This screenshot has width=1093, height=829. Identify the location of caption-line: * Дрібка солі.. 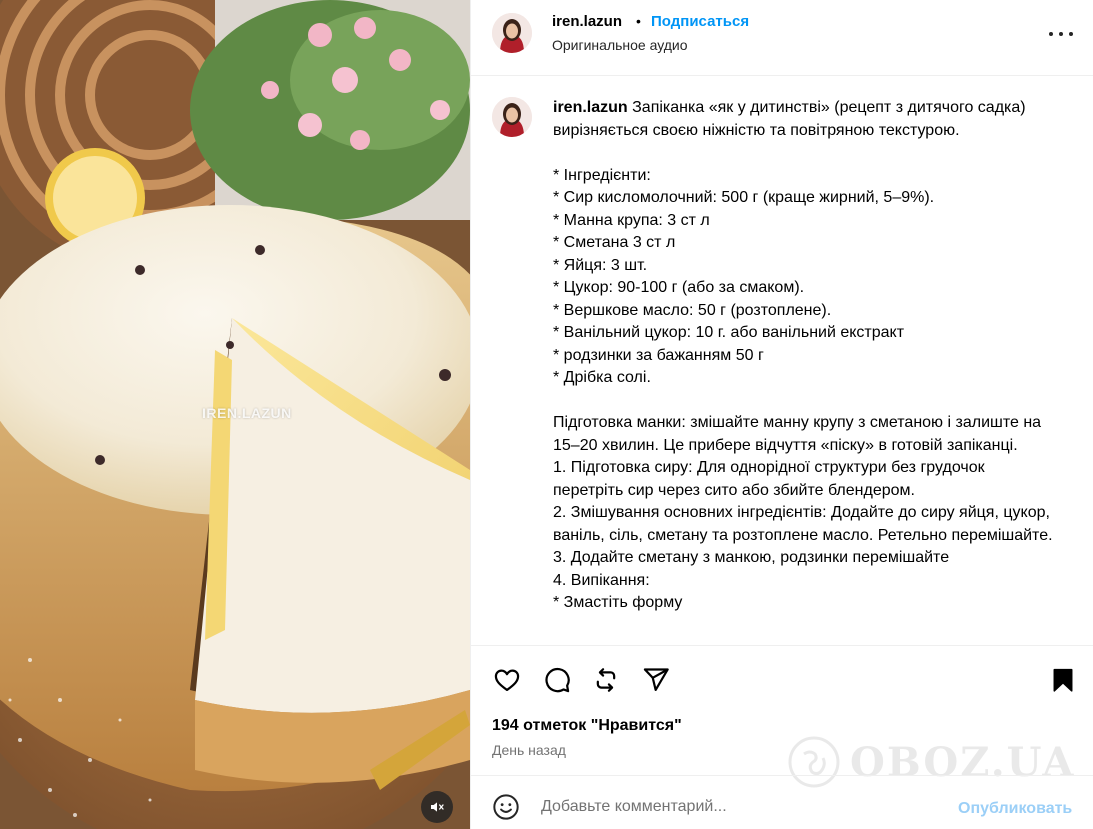
(602, 377).